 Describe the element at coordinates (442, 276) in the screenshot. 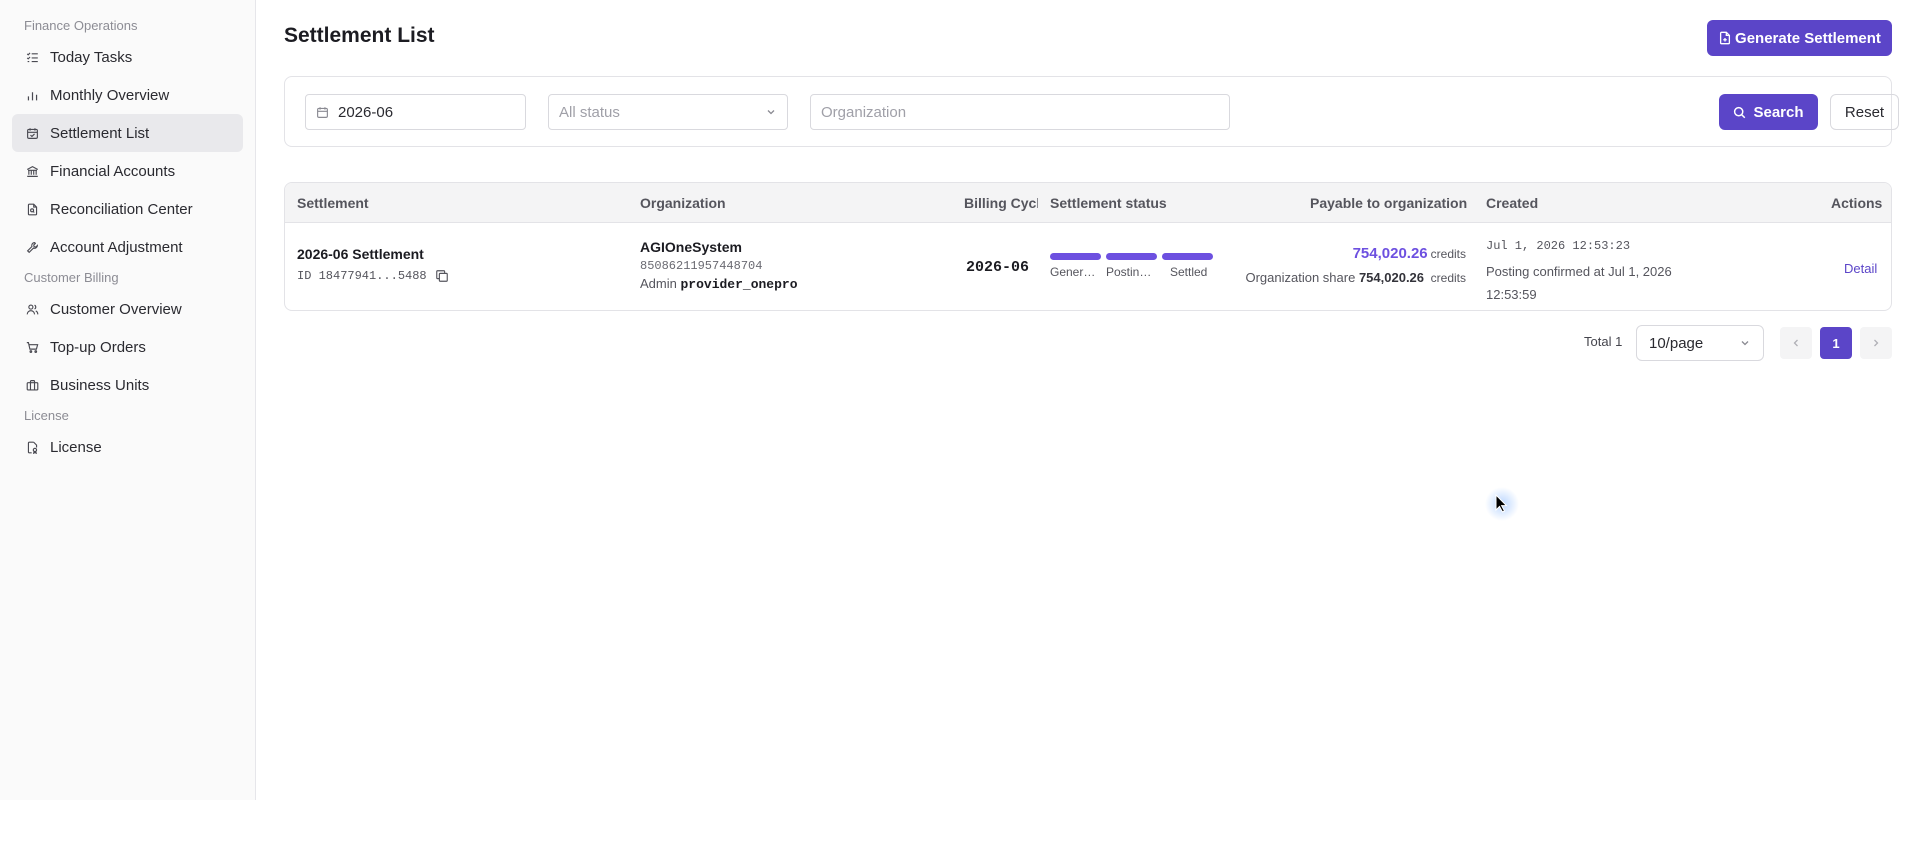

I see `copy-icon` at that location.